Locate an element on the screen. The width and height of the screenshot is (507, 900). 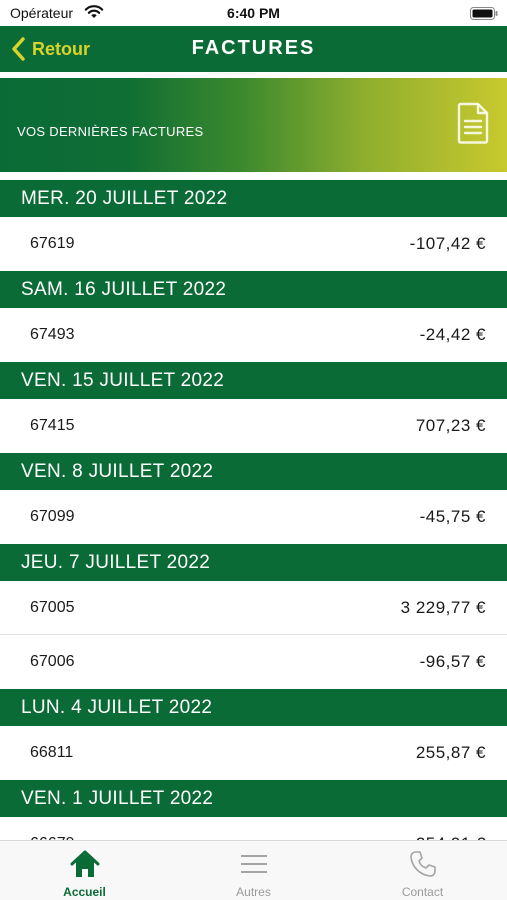
navigation-bar: Retour FACTURES is located at coordinates (253, 49).